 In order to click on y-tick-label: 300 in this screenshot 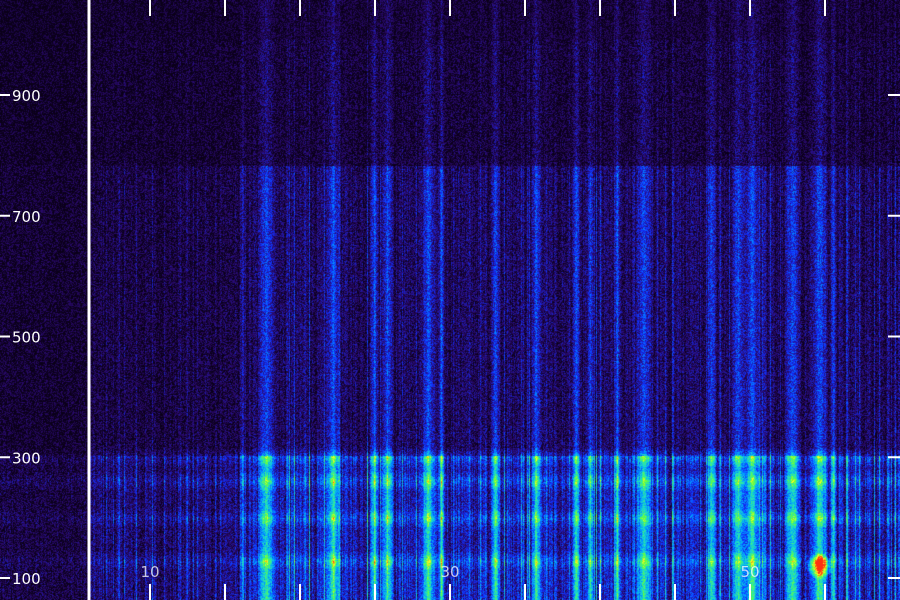, I will do `click(26, 458)`.